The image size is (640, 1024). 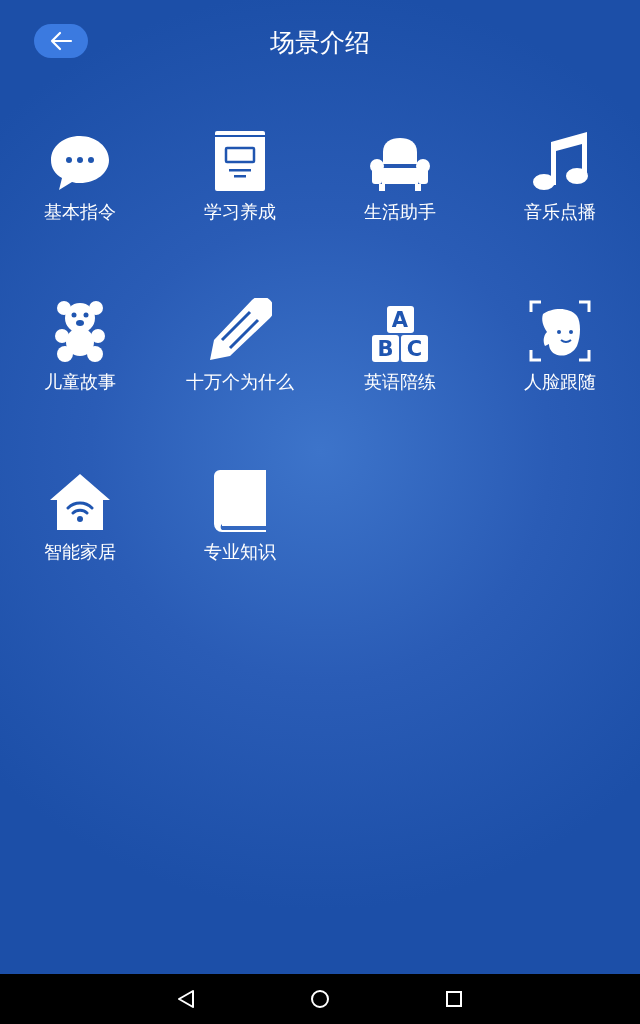 I want to click on music-note-icon, so click(x=560, y=161).